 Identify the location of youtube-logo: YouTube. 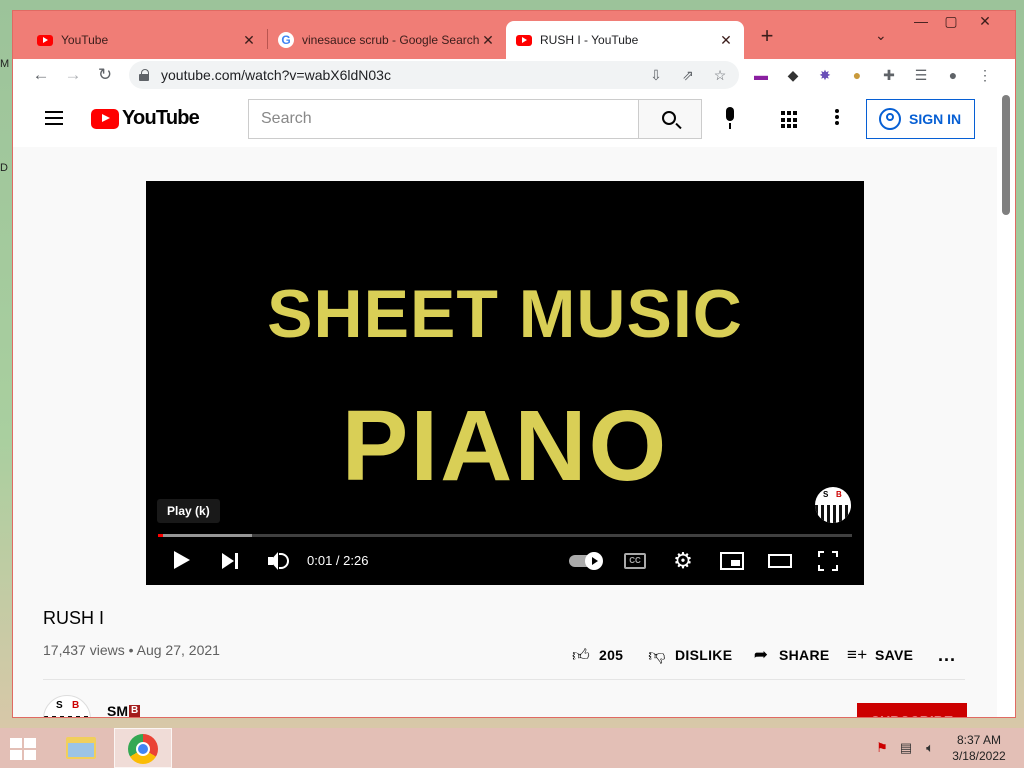
(145, 118).